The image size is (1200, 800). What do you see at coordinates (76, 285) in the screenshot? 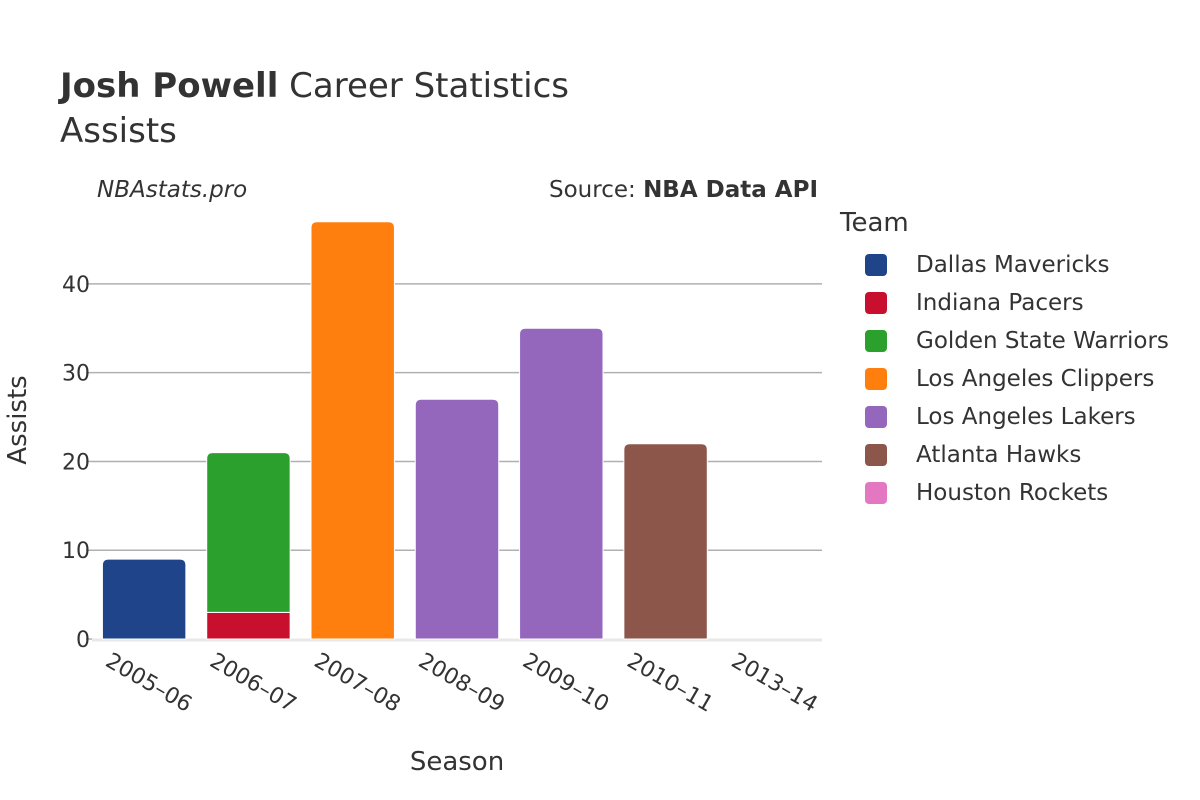
I see `y-tick-label: 40` at bounding box center [76, 285].